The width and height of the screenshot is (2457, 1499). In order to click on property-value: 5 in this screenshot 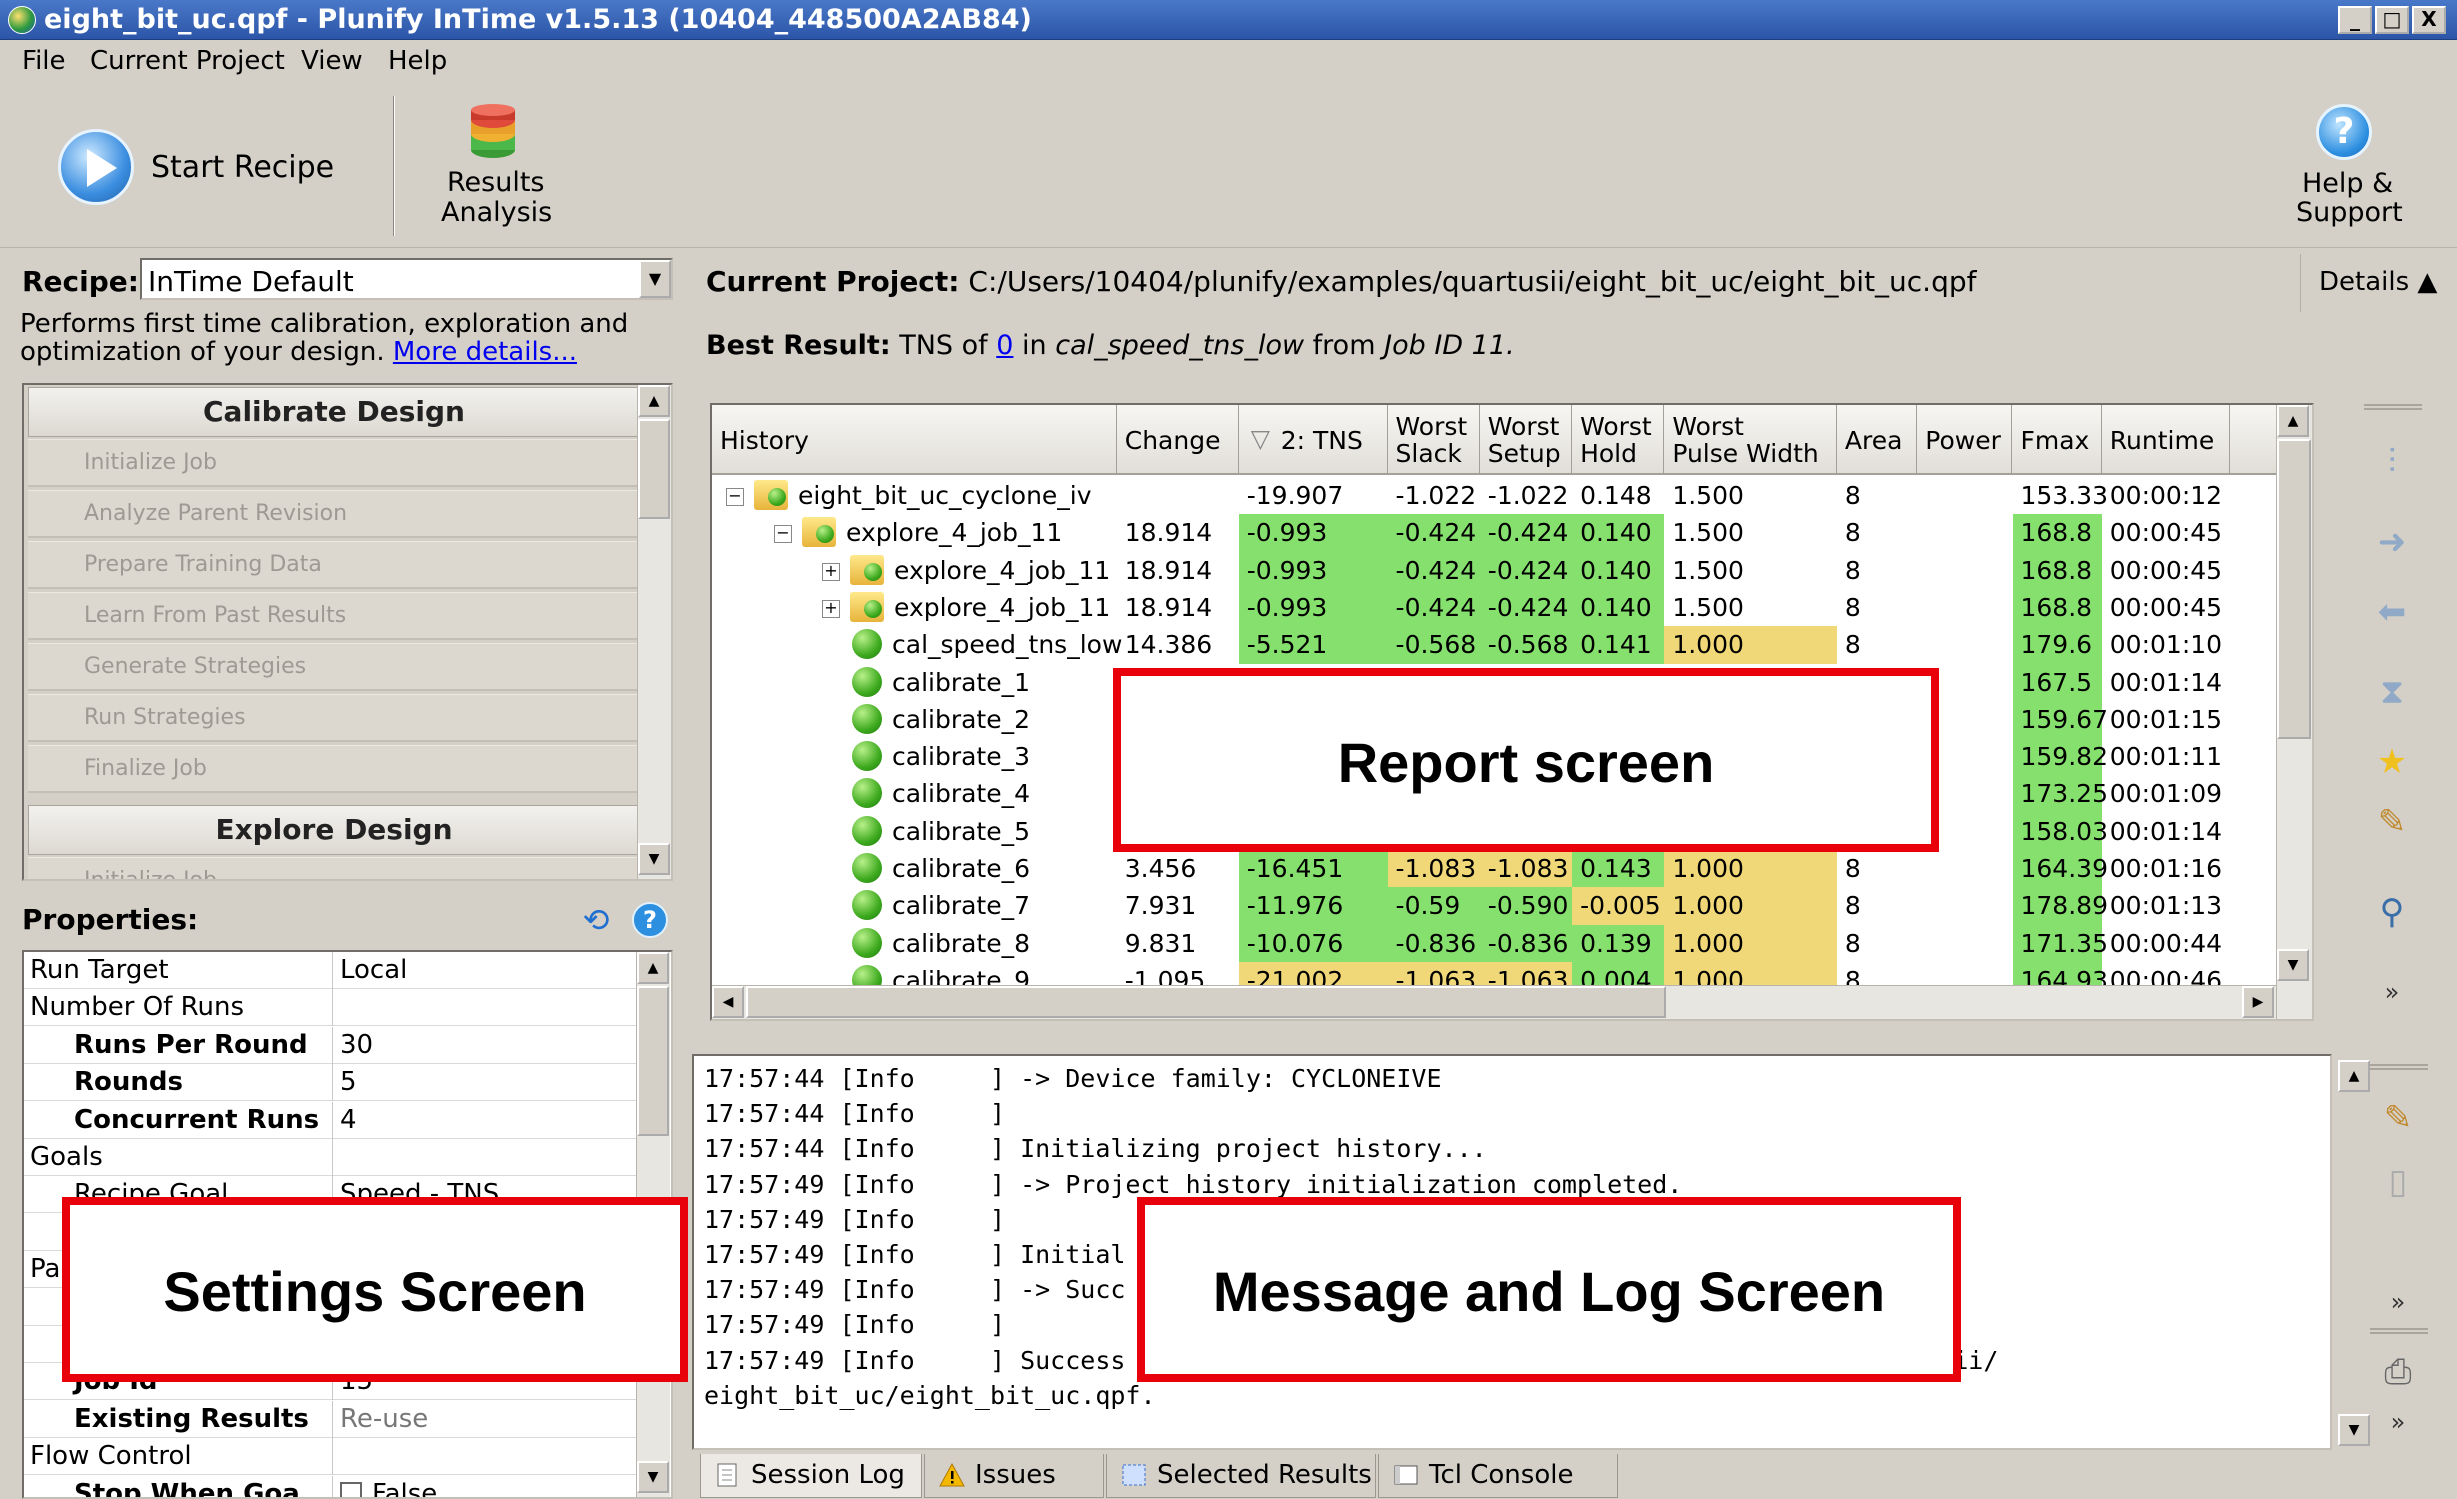, I will do `click(348, 1082)`.